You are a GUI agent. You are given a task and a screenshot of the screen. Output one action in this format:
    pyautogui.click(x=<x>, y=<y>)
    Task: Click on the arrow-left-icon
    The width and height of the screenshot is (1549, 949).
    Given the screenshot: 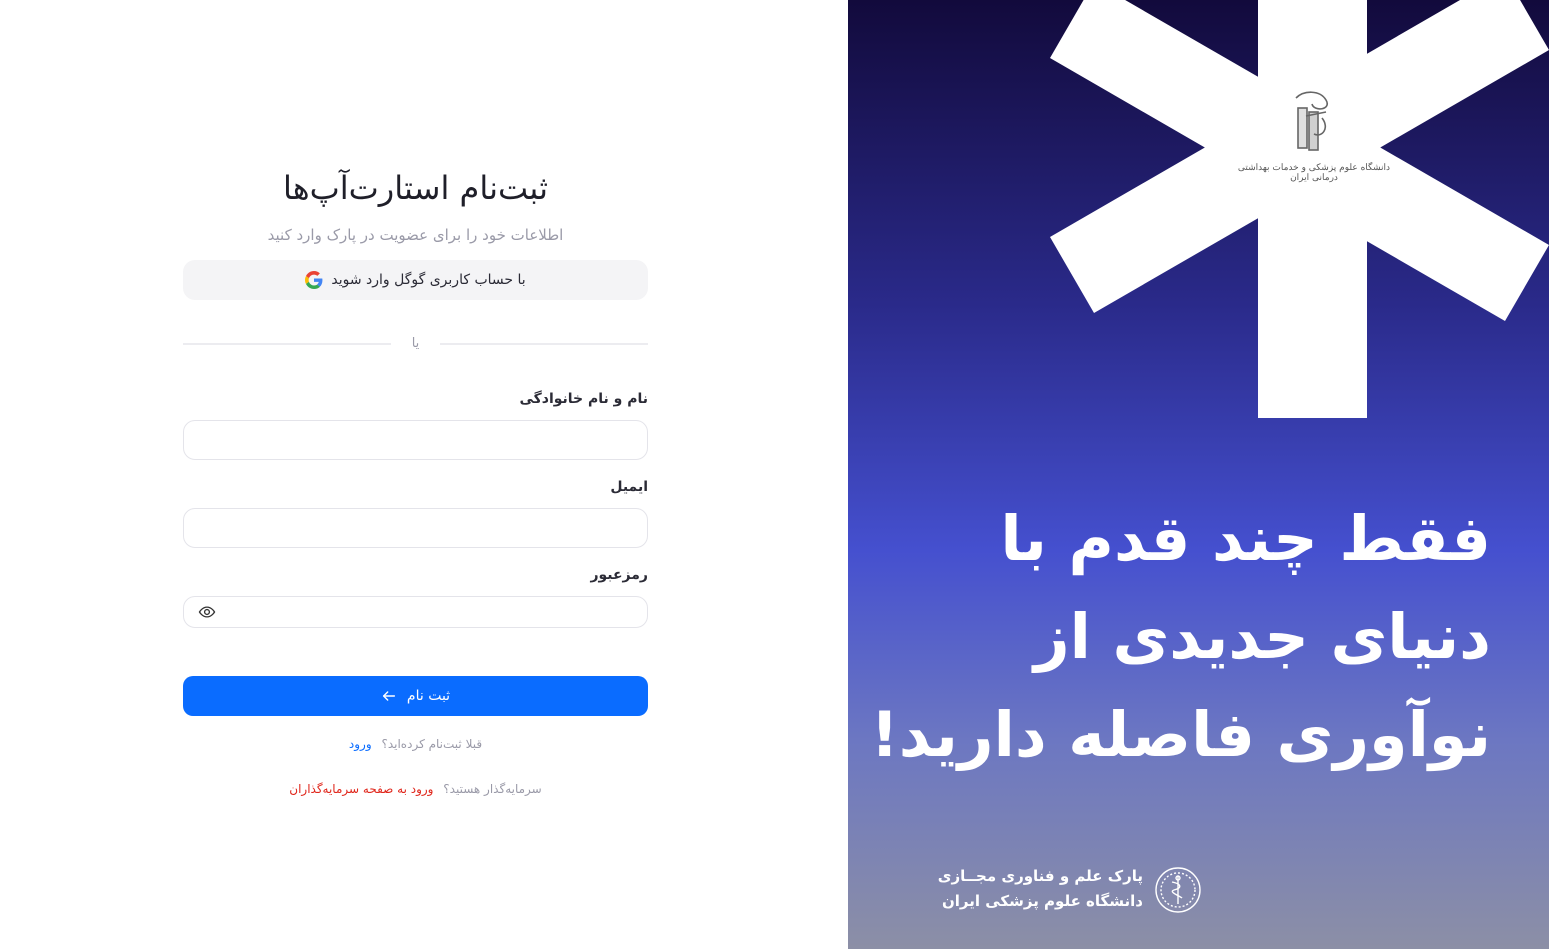 What is the action you would take?
    pyautogui.click(x=388, y=696)
    